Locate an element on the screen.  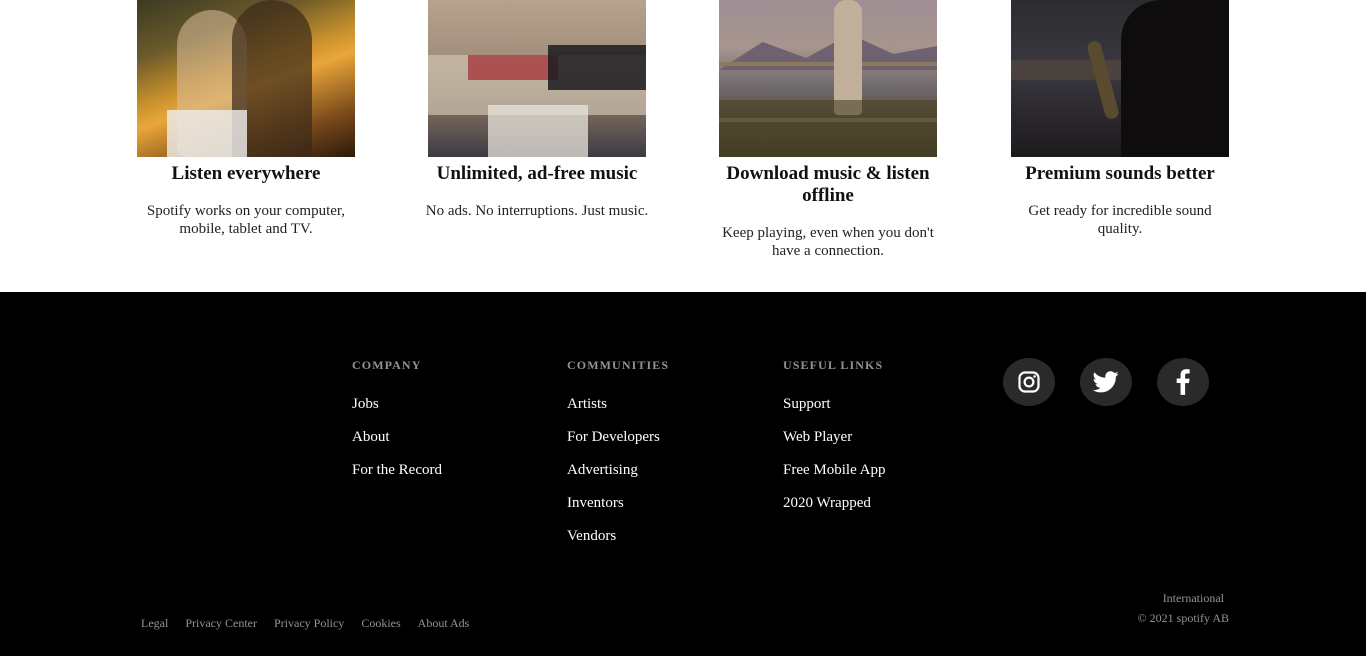
footer-link-about: About is located at coordinates (371, 437).